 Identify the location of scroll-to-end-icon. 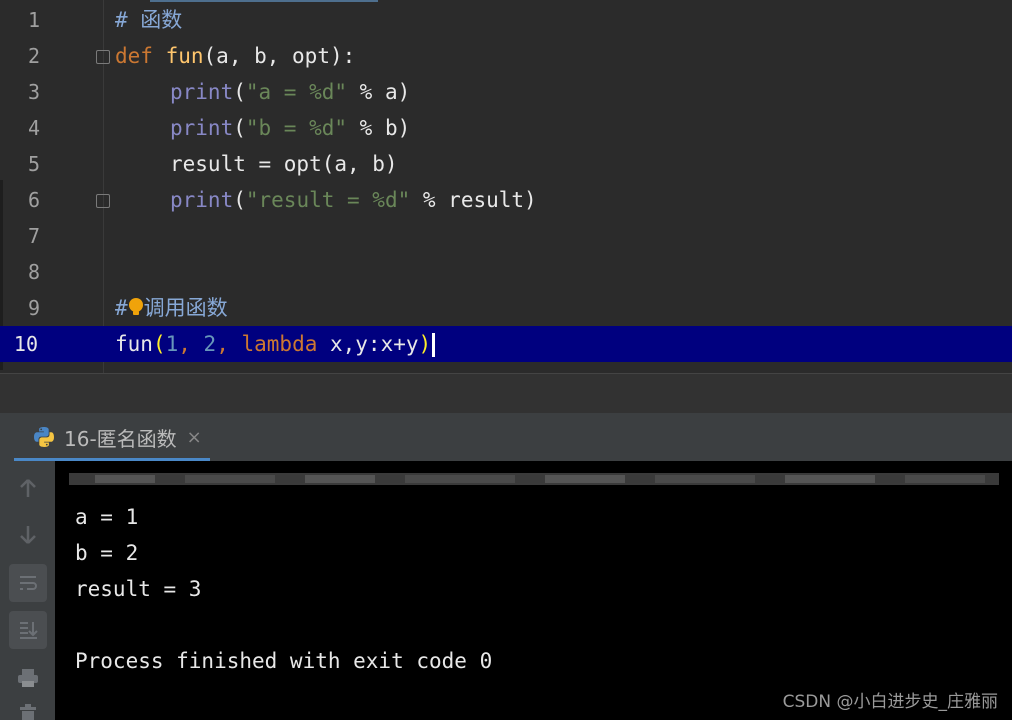
(28, 630).